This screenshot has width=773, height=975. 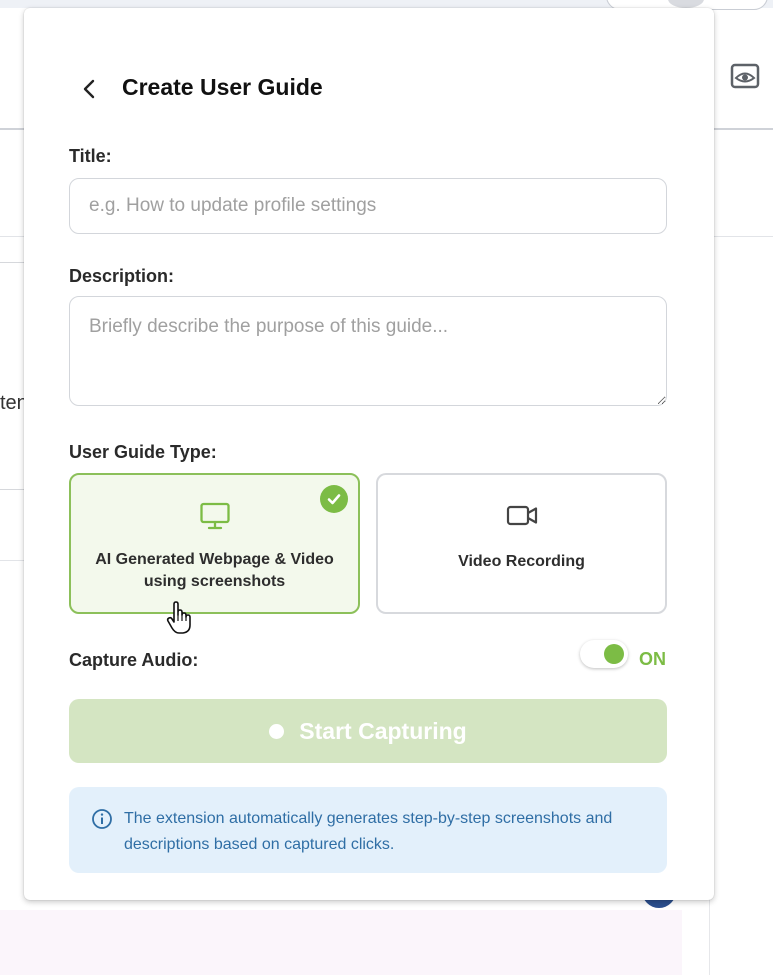 I want to click on title-label: Title:, so click(x=90, y=156).